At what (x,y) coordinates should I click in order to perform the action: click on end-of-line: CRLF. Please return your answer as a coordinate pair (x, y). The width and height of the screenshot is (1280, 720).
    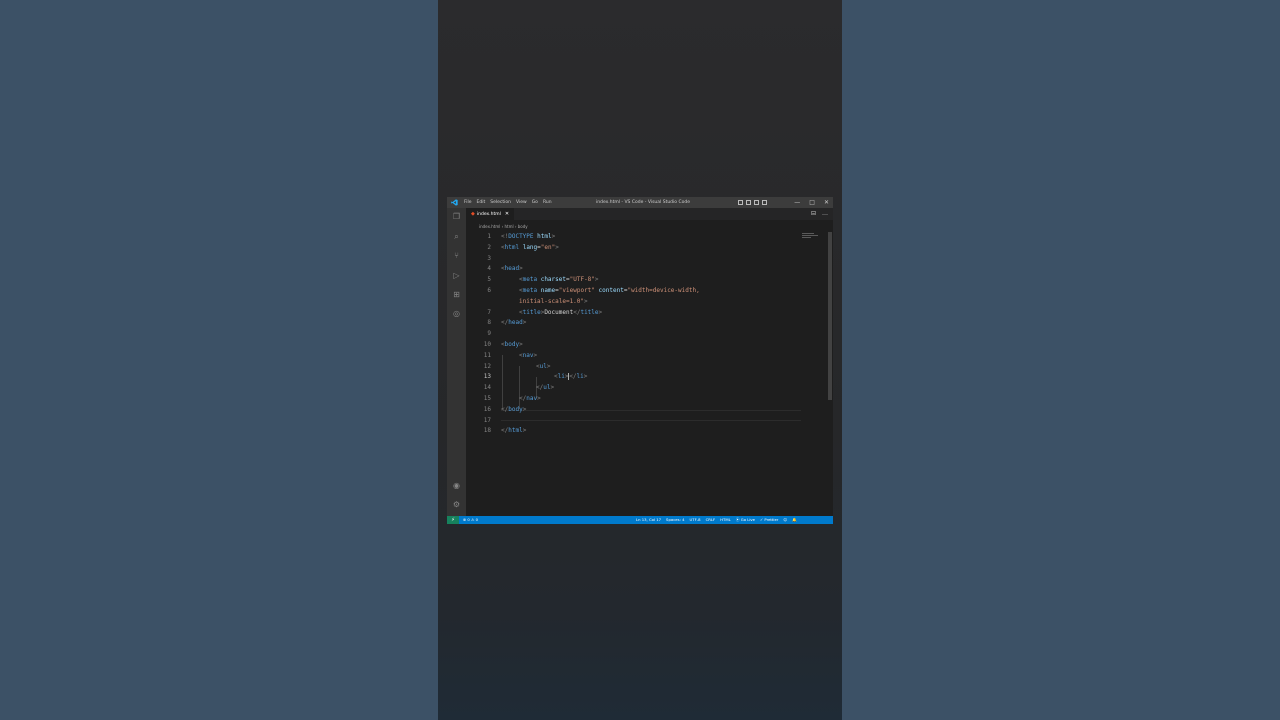
    Looking at the image, I should click on (711, 520).